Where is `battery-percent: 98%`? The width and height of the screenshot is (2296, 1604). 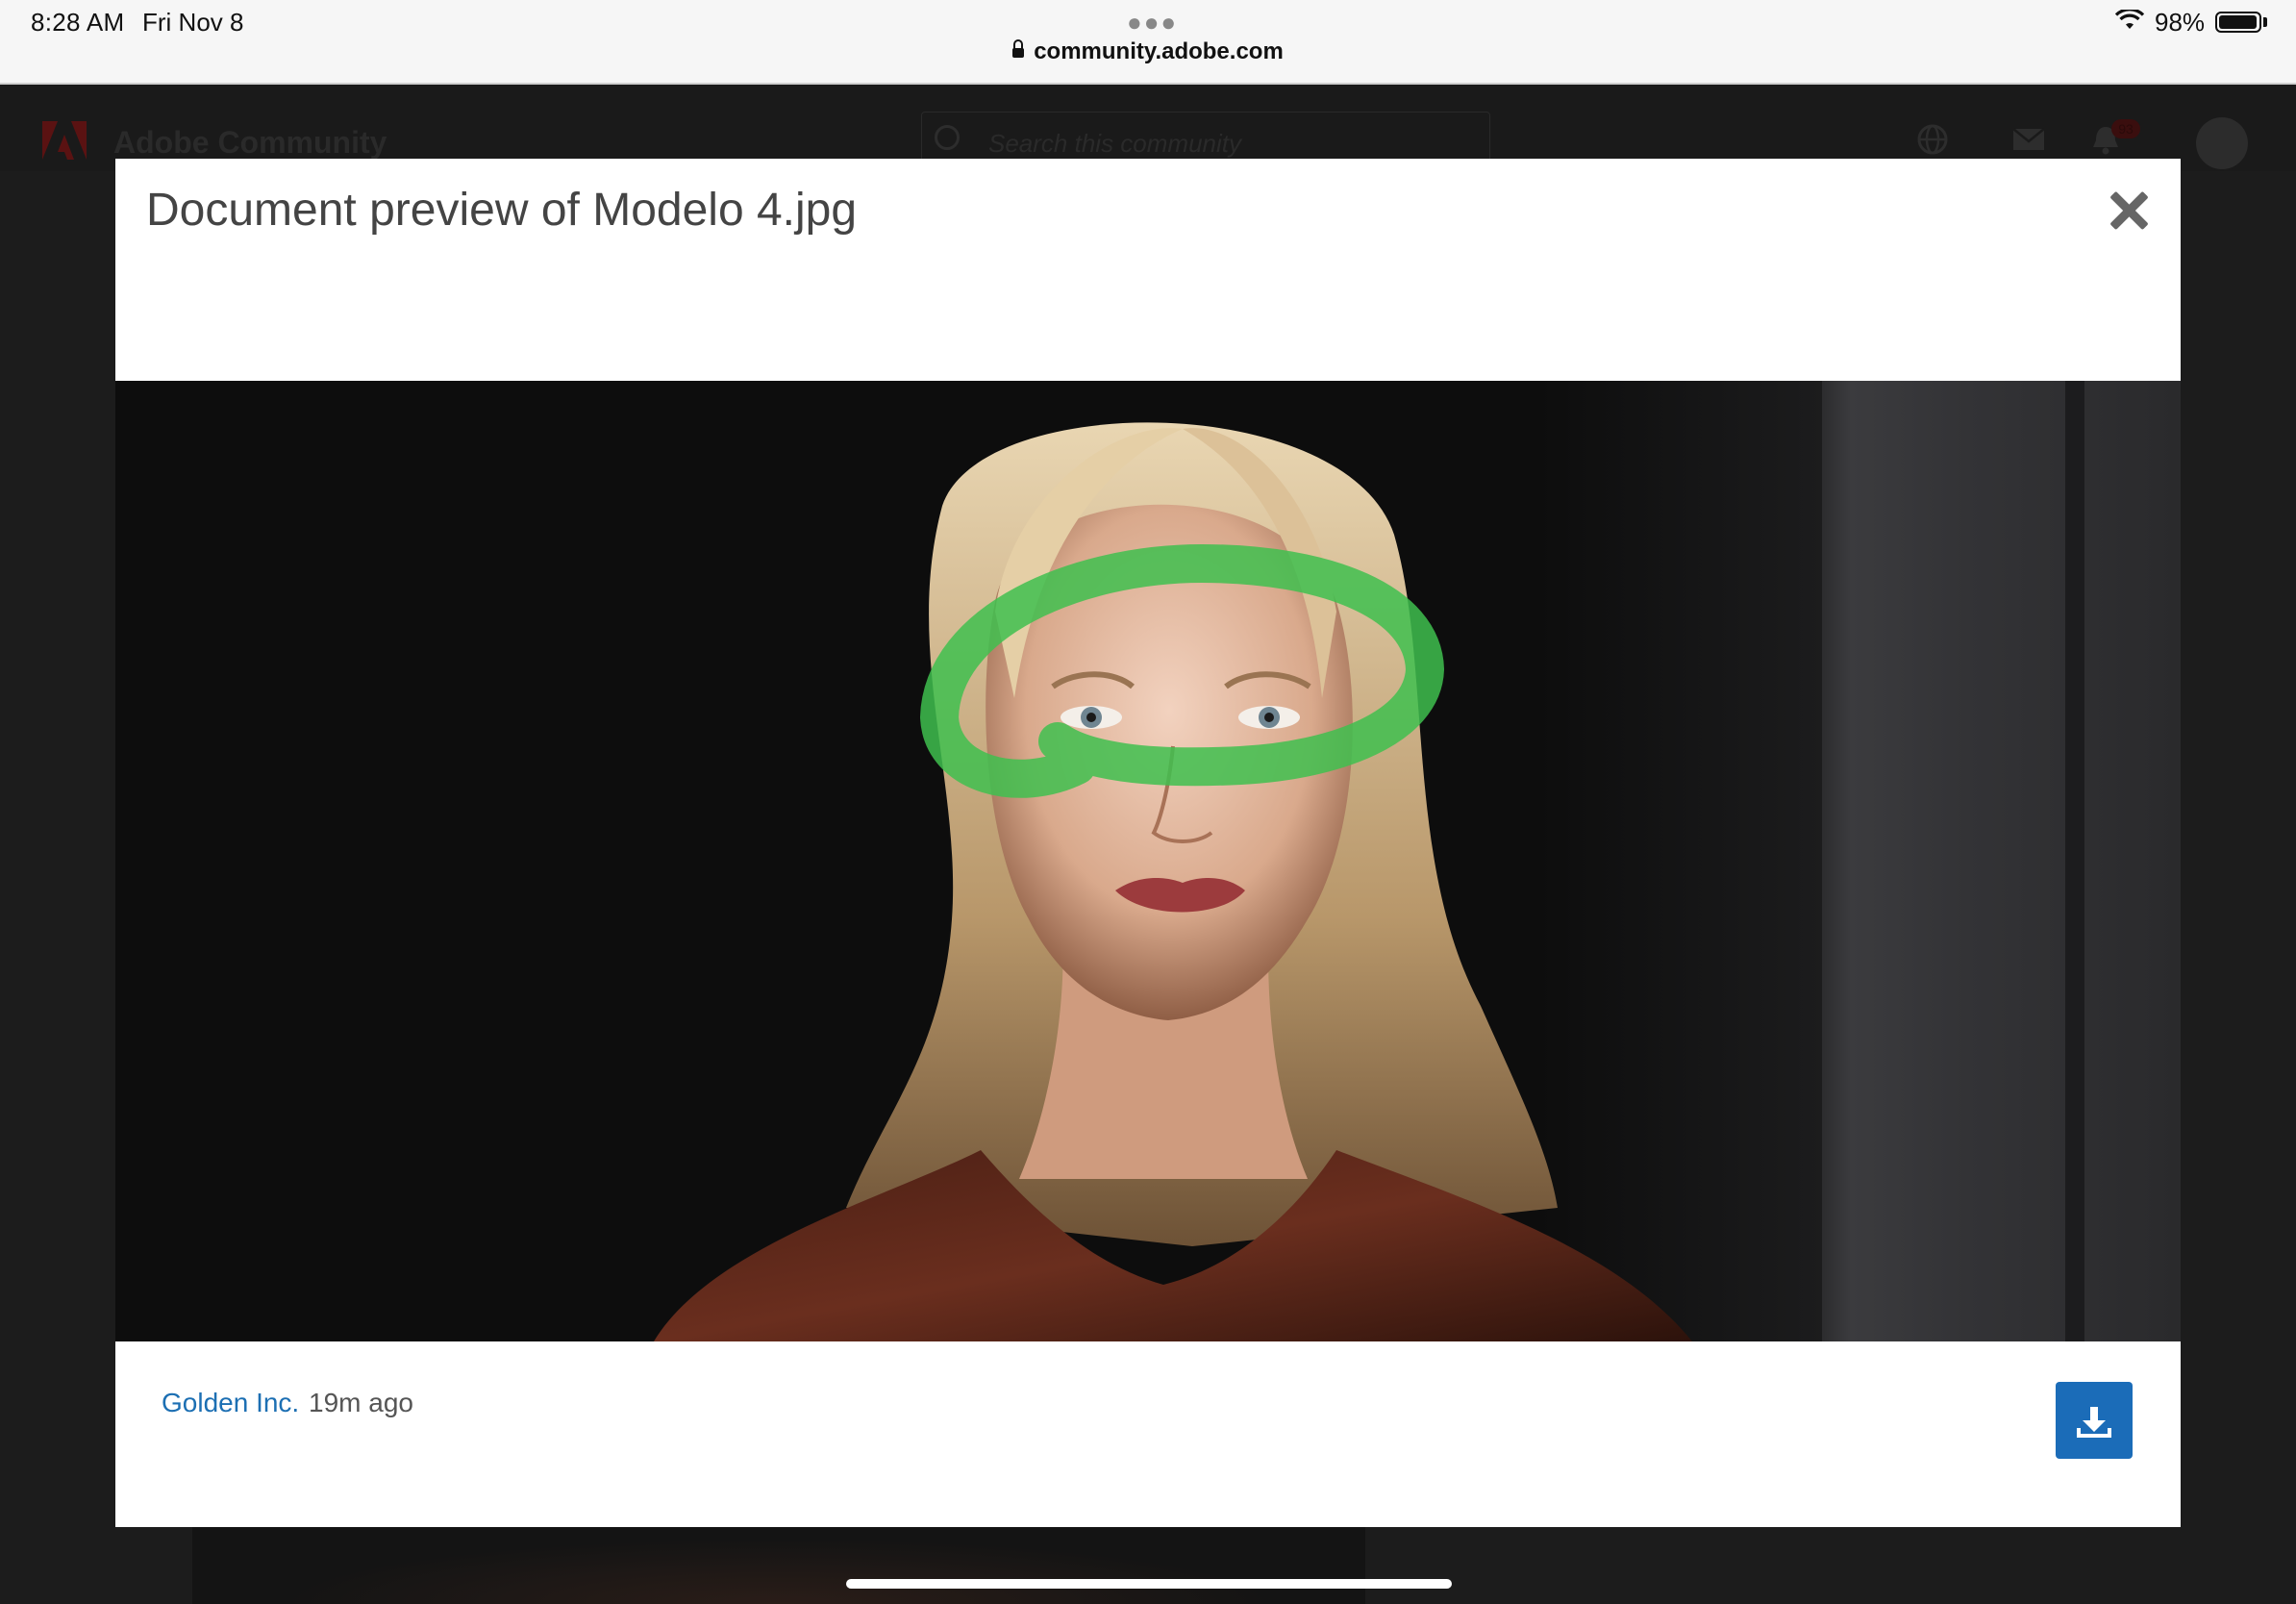
battery-percent: 98% is located at coordinates (2180, 22).